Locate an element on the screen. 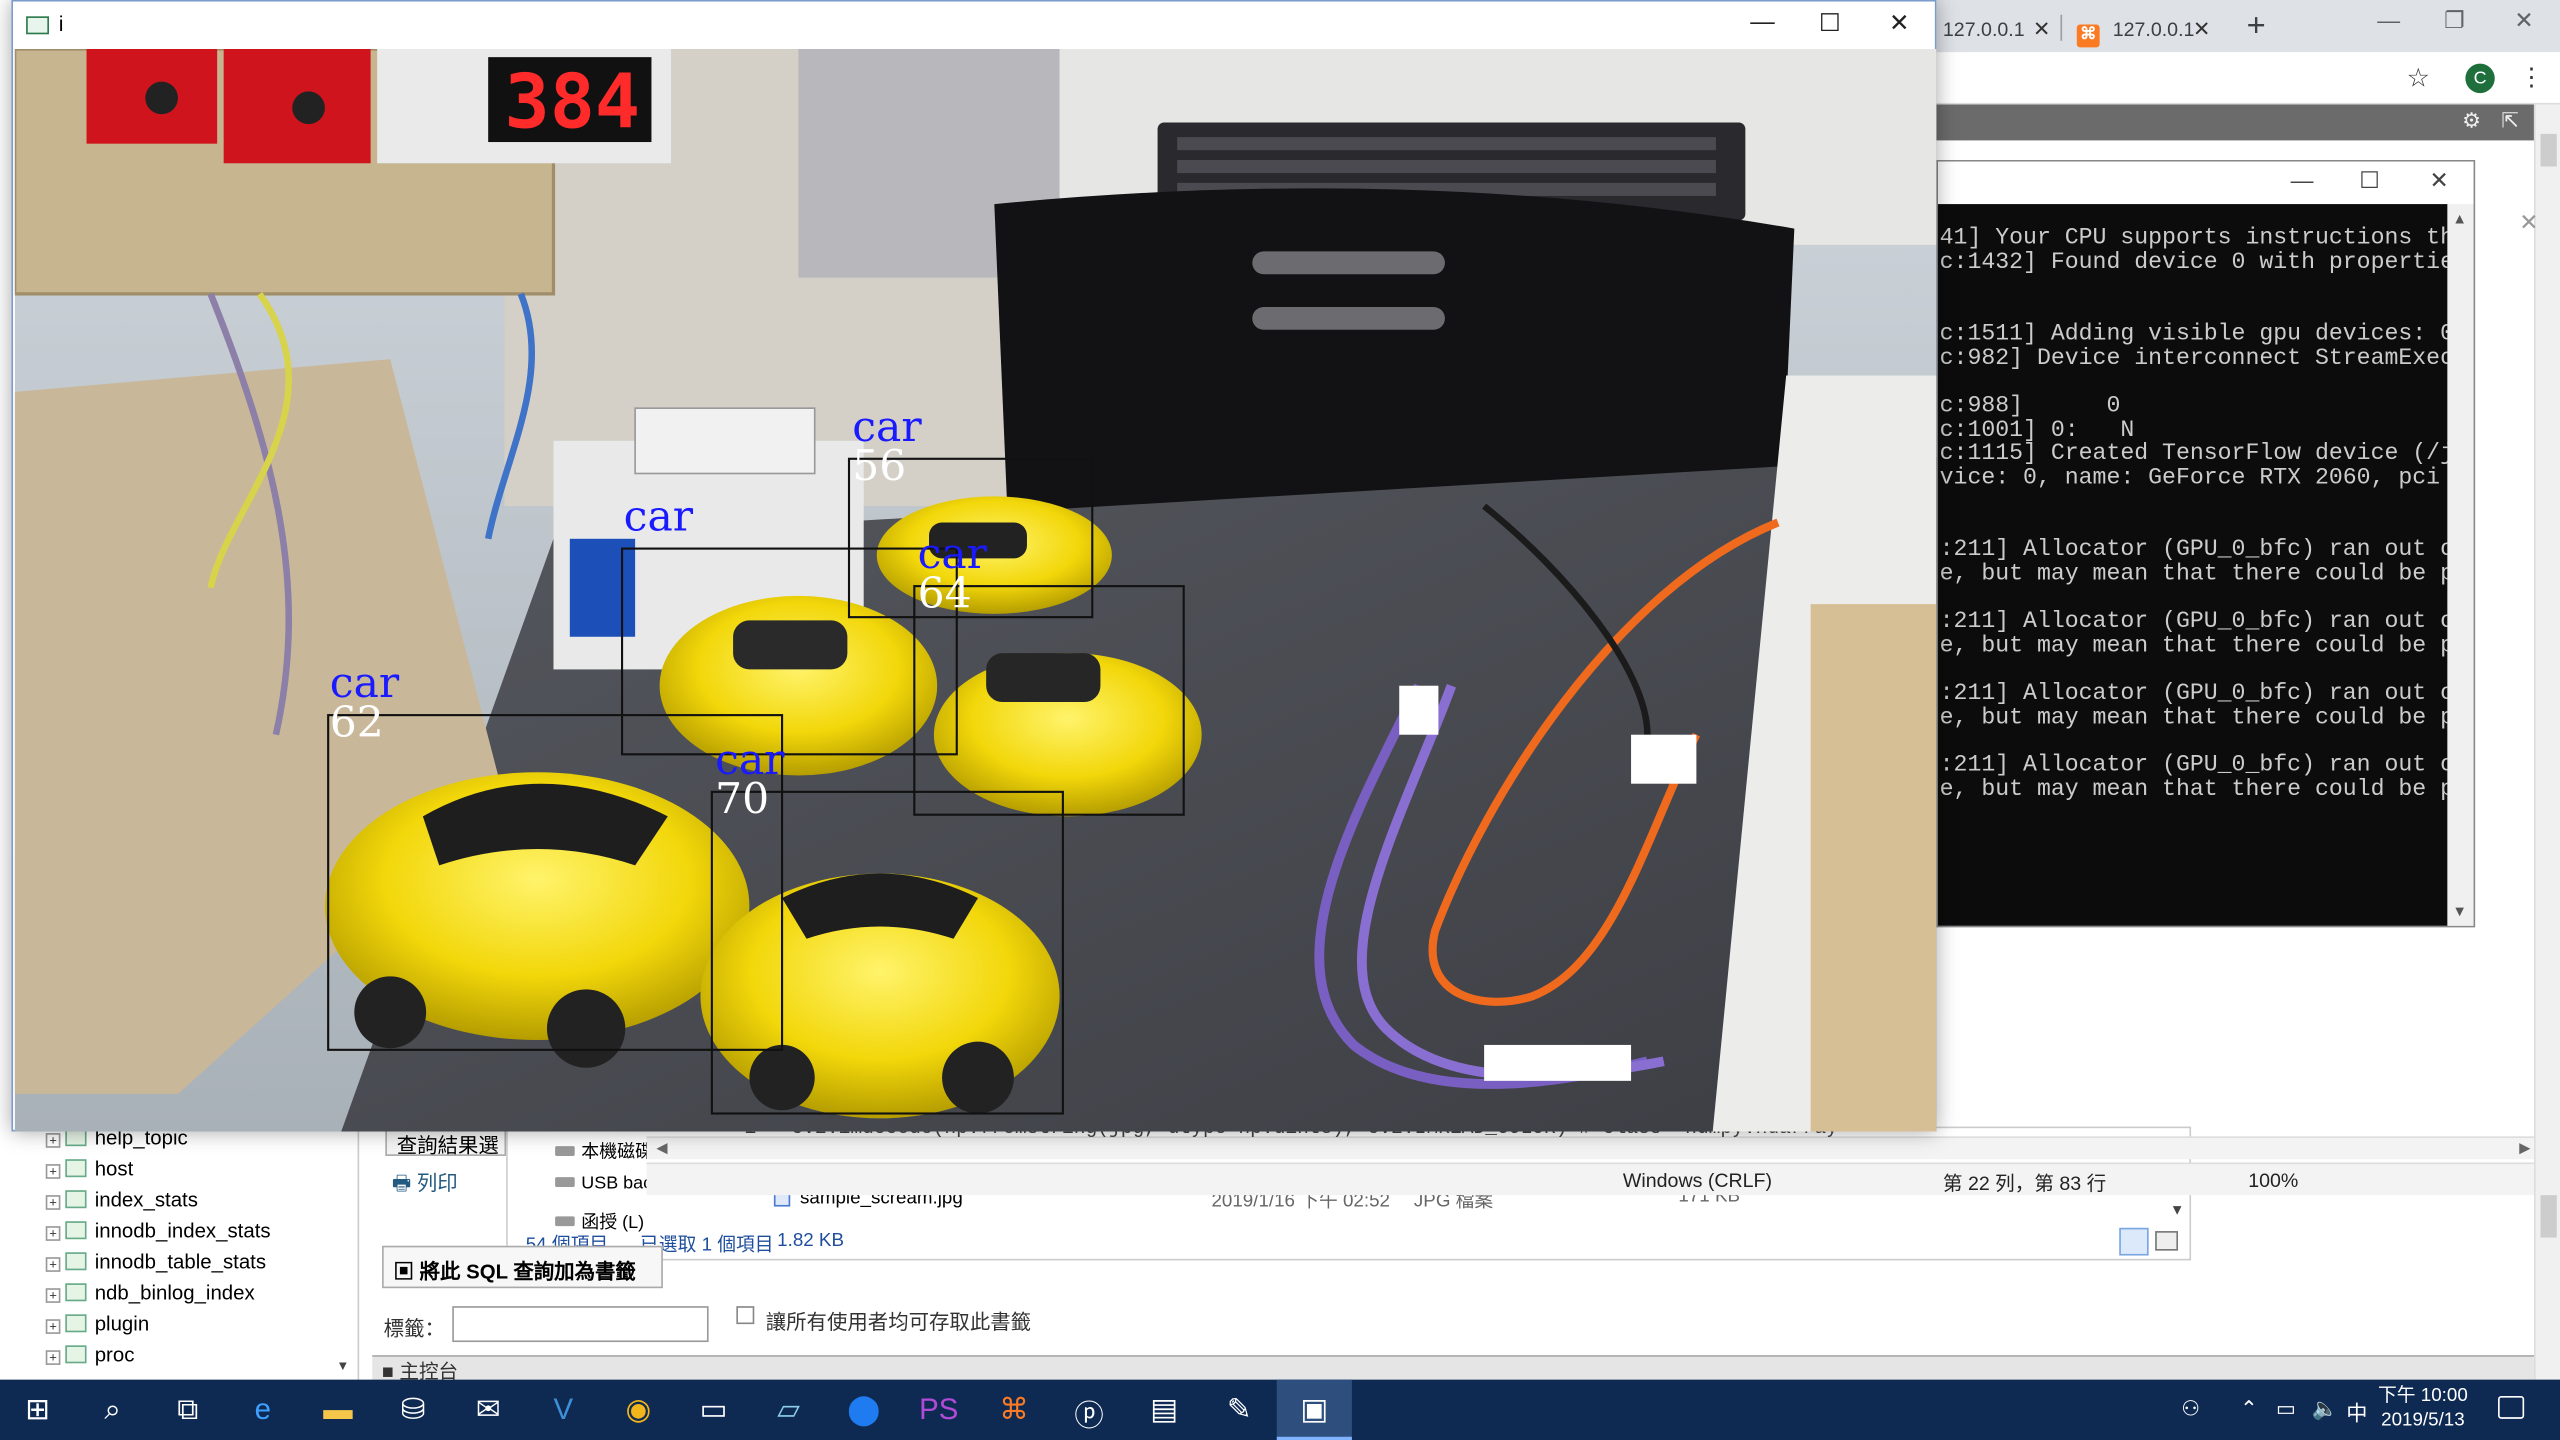 The width and height of the screenshot is (2560, 1440). tree-item: + innodb_table_stats is located at coordinates (155, 1265).